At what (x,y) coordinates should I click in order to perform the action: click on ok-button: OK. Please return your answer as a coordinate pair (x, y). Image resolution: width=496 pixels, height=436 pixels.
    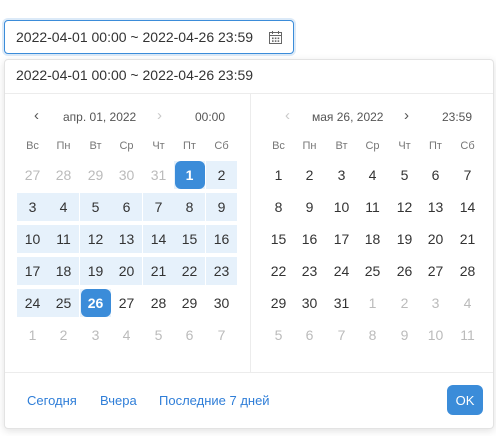
    Looking at the image, I should click on (465, 400).